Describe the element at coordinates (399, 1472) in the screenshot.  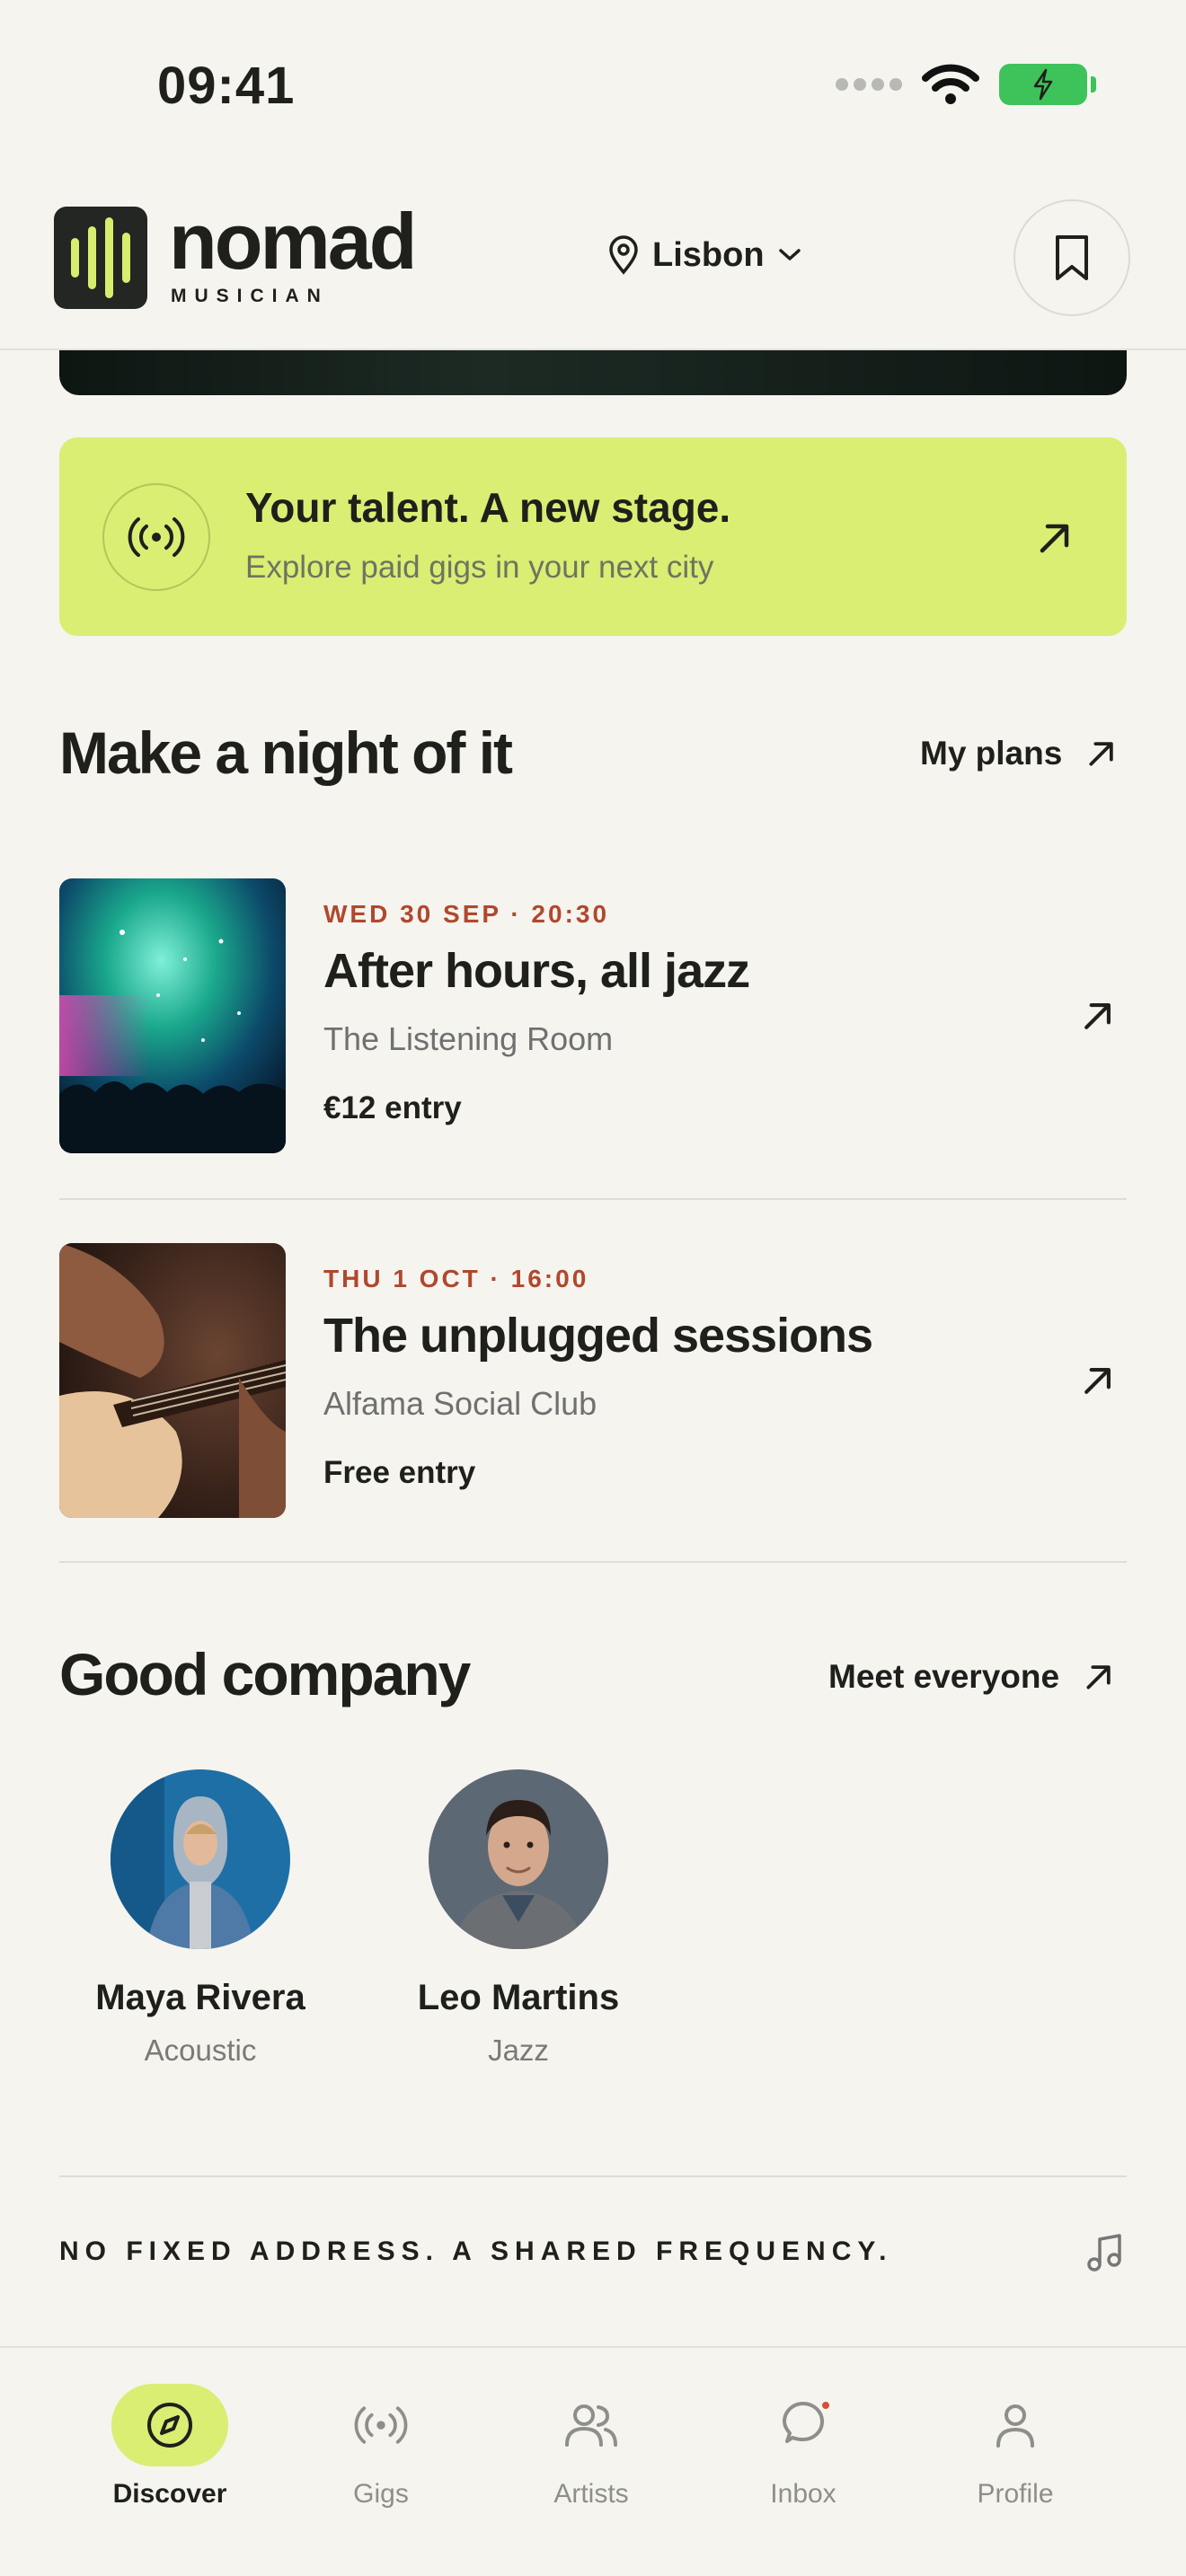
I see `event-price: Free entry` at that location.